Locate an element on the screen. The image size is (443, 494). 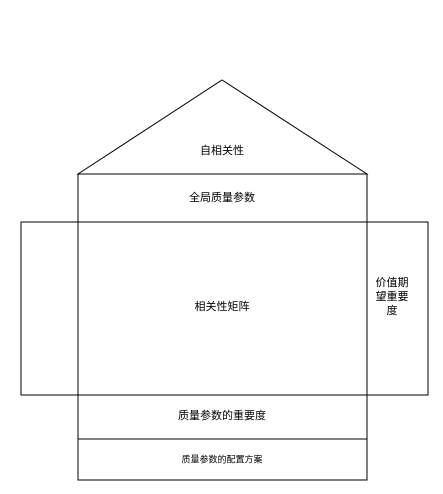
roof-label: 自相关性 is located at coordinates (222, 150).